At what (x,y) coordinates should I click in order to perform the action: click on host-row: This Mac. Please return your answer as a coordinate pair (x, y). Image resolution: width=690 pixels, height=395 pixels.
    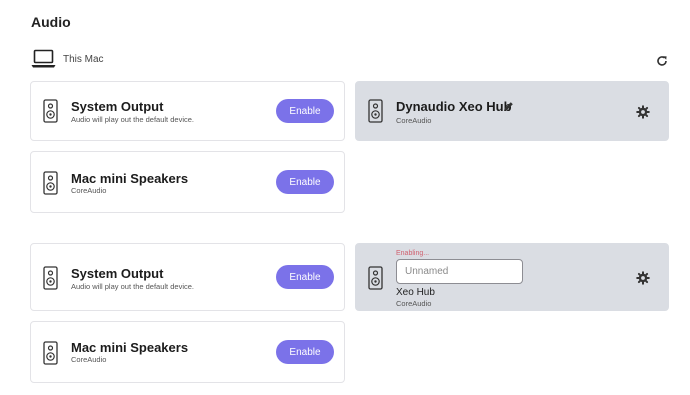
    Looking at the image, I should click on (67, 59).